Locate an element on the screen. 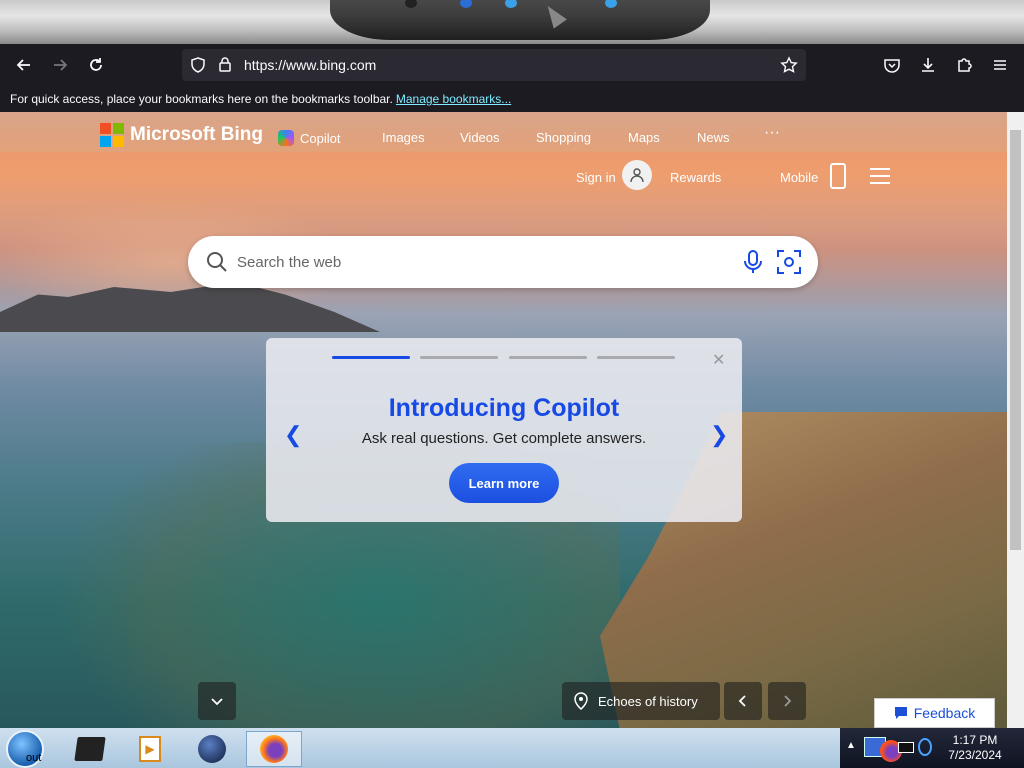 The image size is (1024, 768). browser-toolbar: https://www.bing.com is located at coordinates (512, 65).